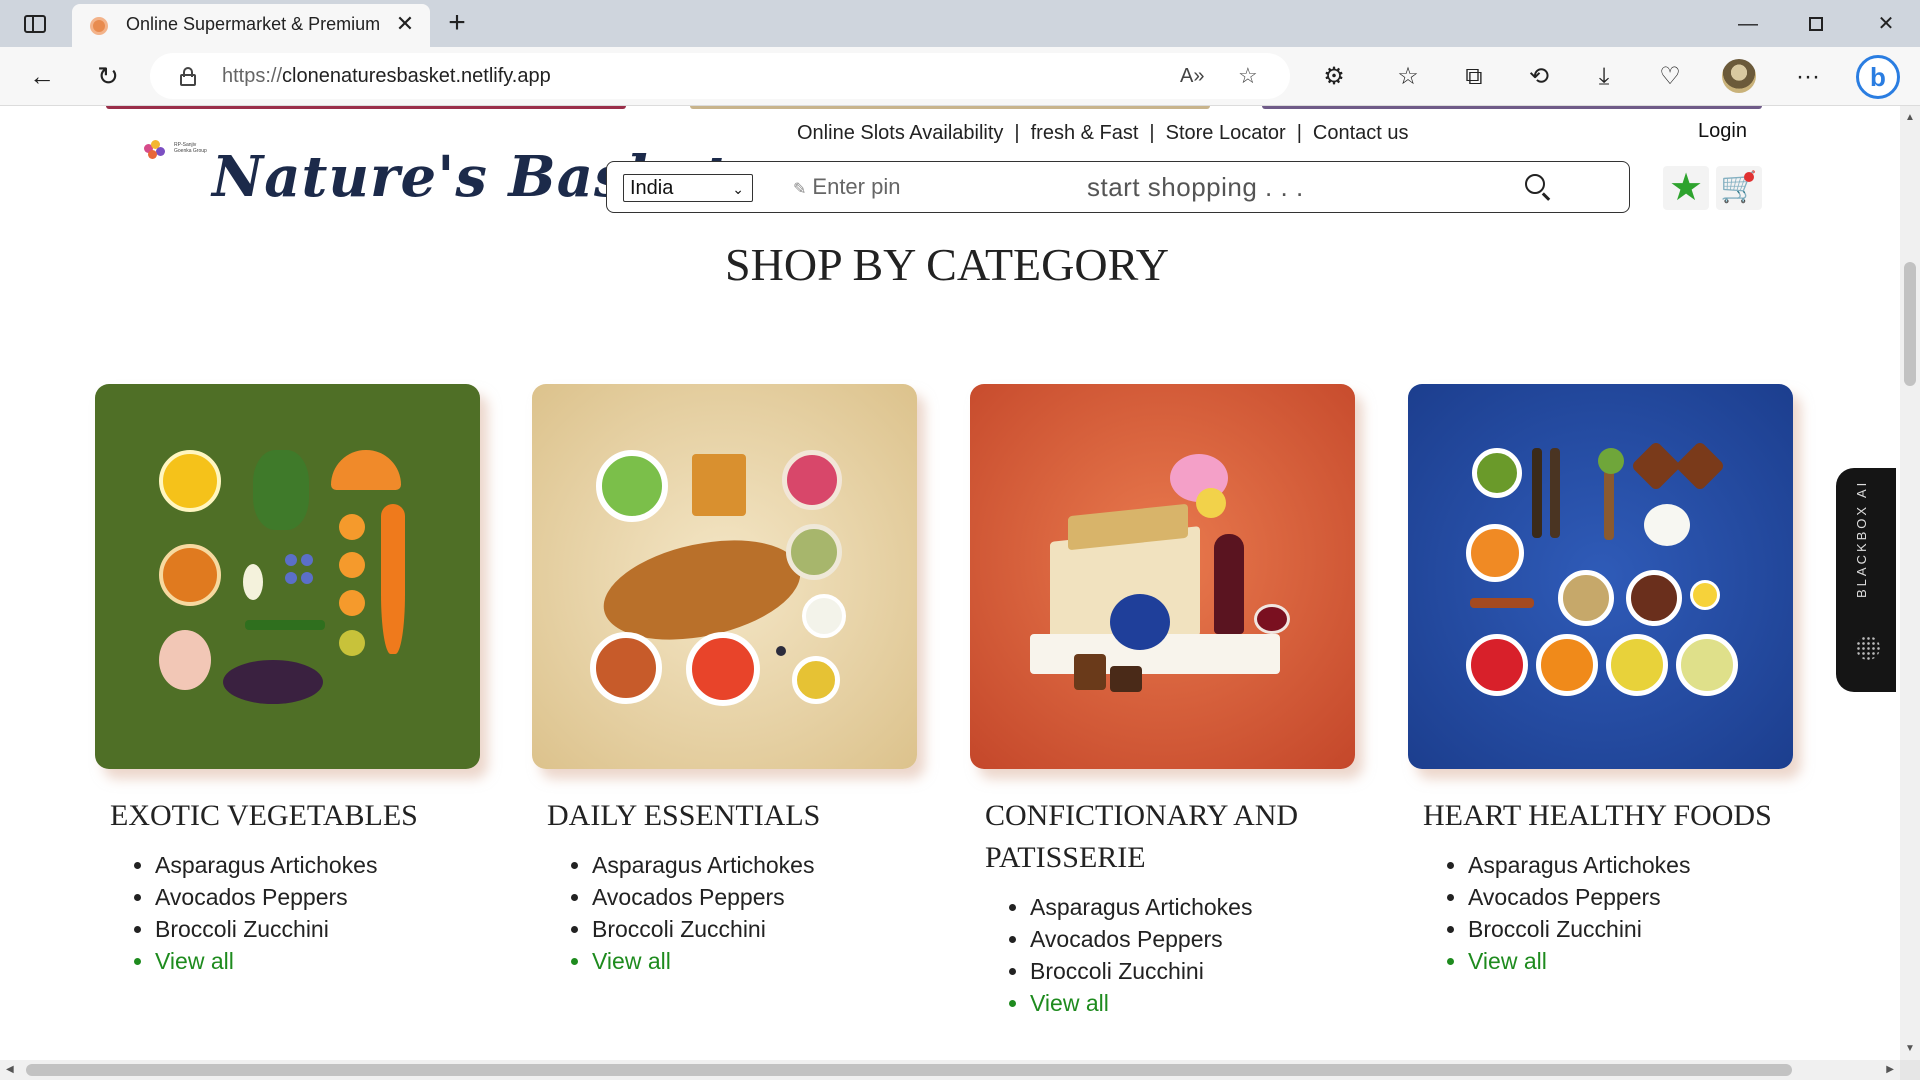  What do you see at coordinates (724, 576) in the screenshot?
I see `category-image-essentials` at bounding box center [724, 576].